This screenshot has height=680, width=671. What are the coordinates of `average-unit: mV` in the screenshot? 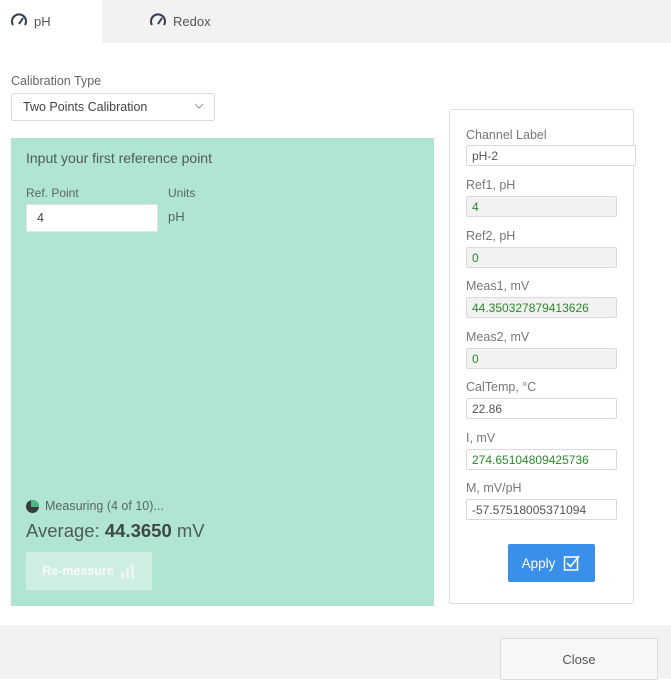 It's located at (188, 530).